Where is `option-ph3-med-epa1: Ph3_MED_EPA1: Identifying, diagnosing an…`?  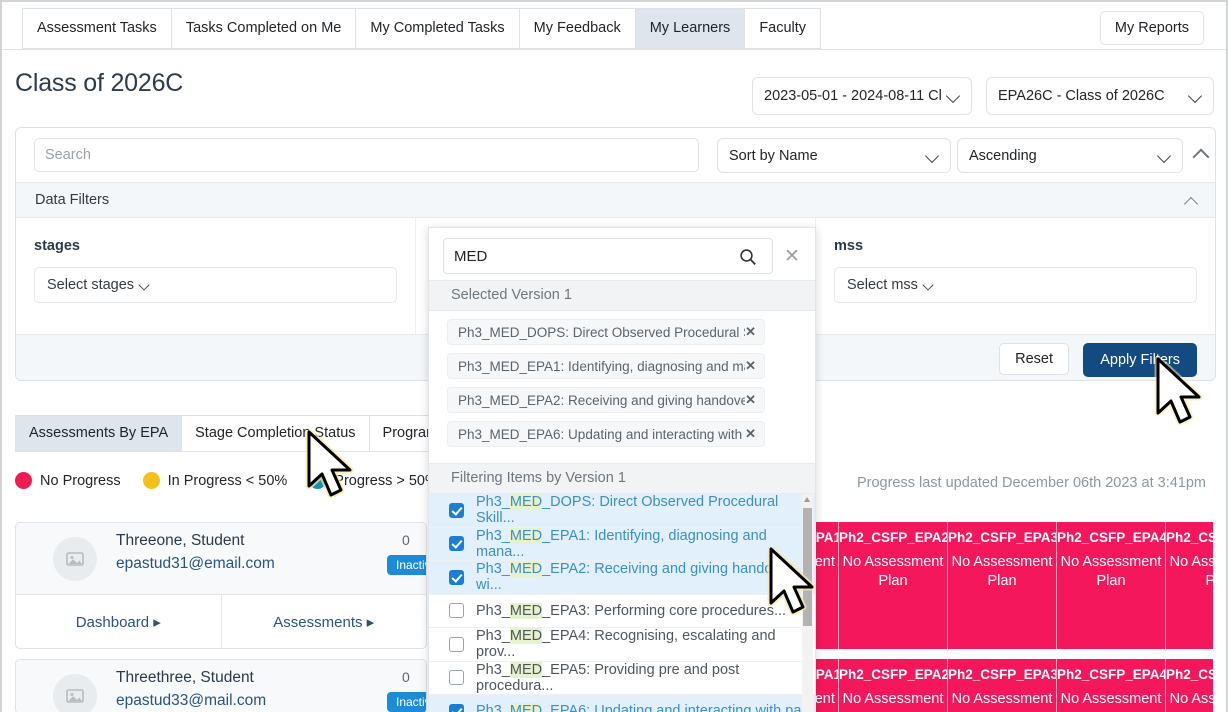 option-ph3-med-epa1: Ph3_MED_EPA1: Identifying, diagnosing an… is located at coordinates (622, 544).